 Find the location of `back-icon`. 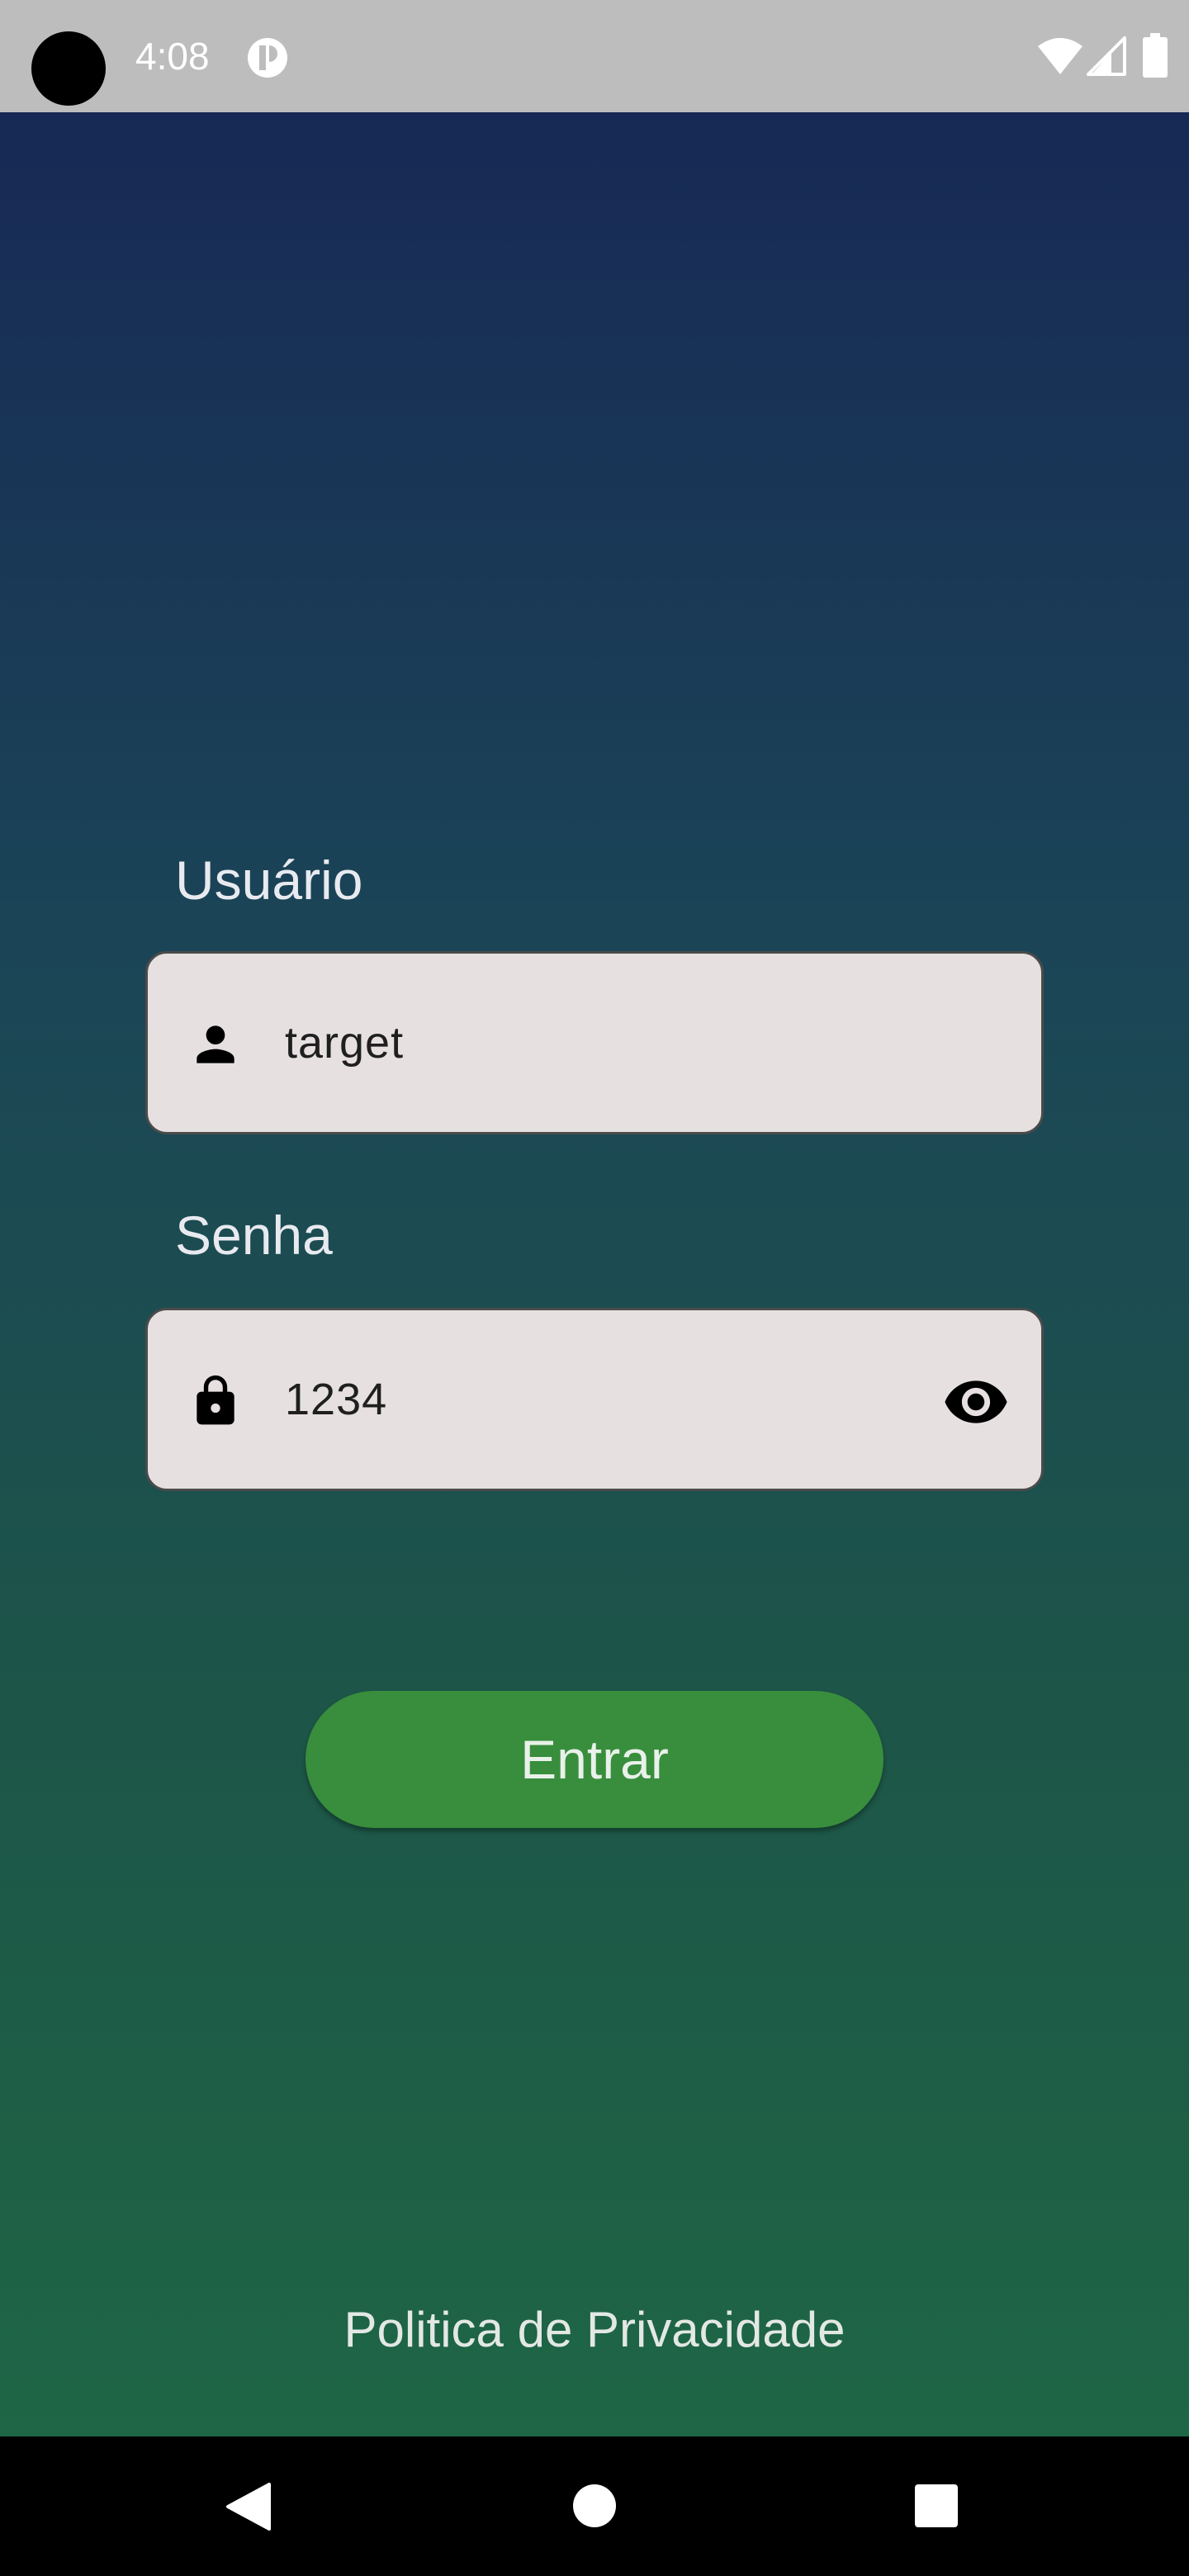

back-icon is located at coordinates (248, 2506).